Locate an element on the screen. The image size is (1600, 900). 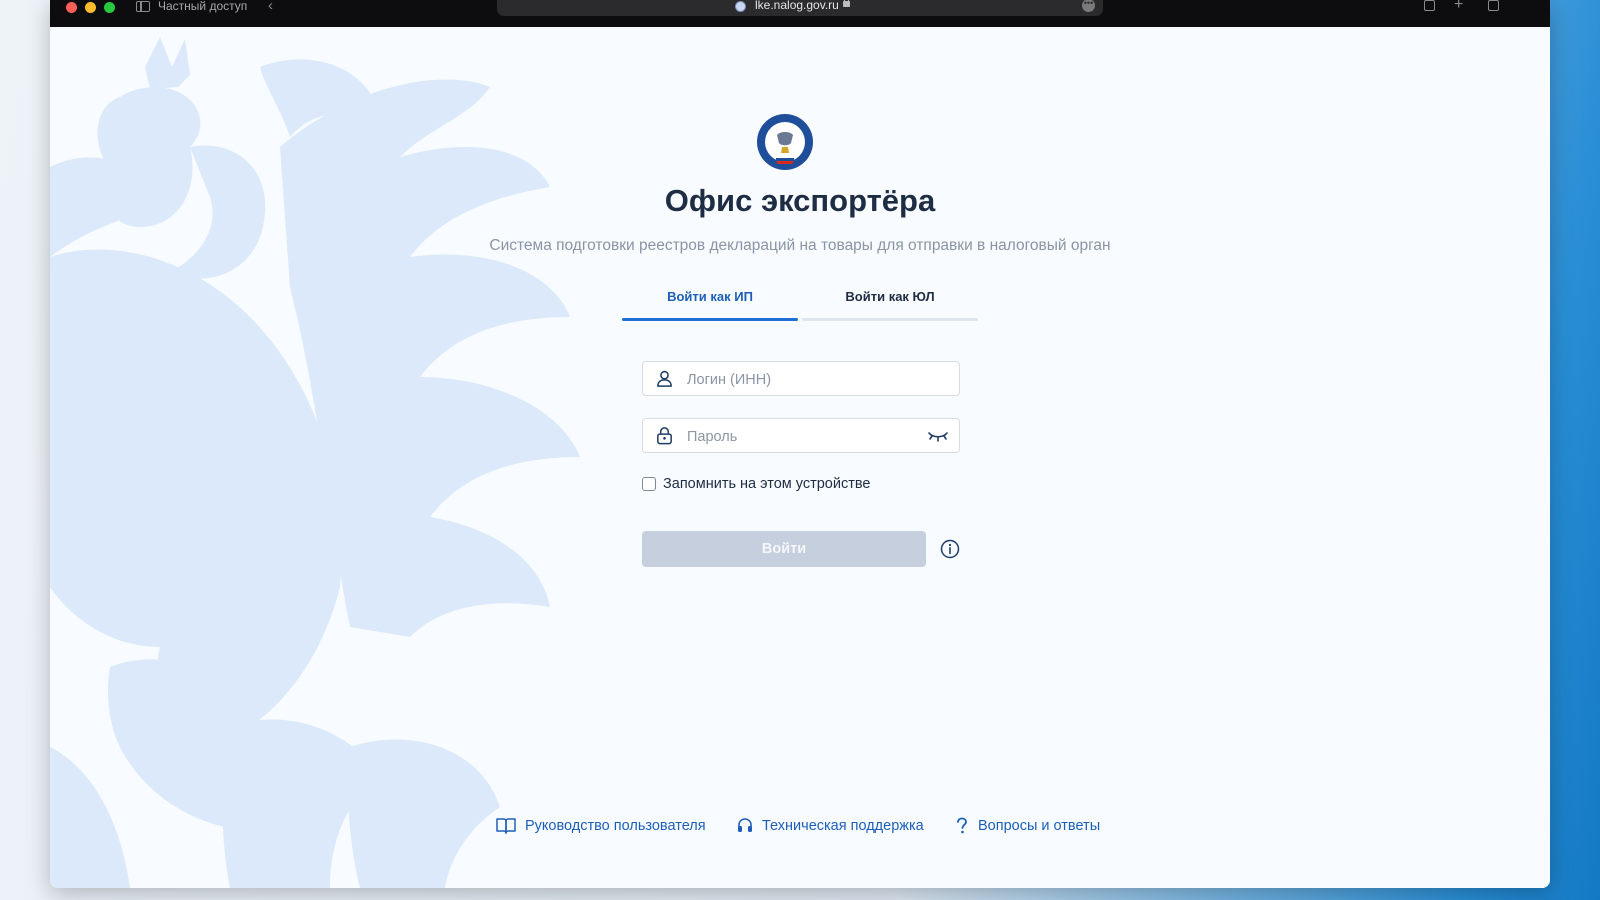
eye-closed-icon is located at coordinates (938, 436).